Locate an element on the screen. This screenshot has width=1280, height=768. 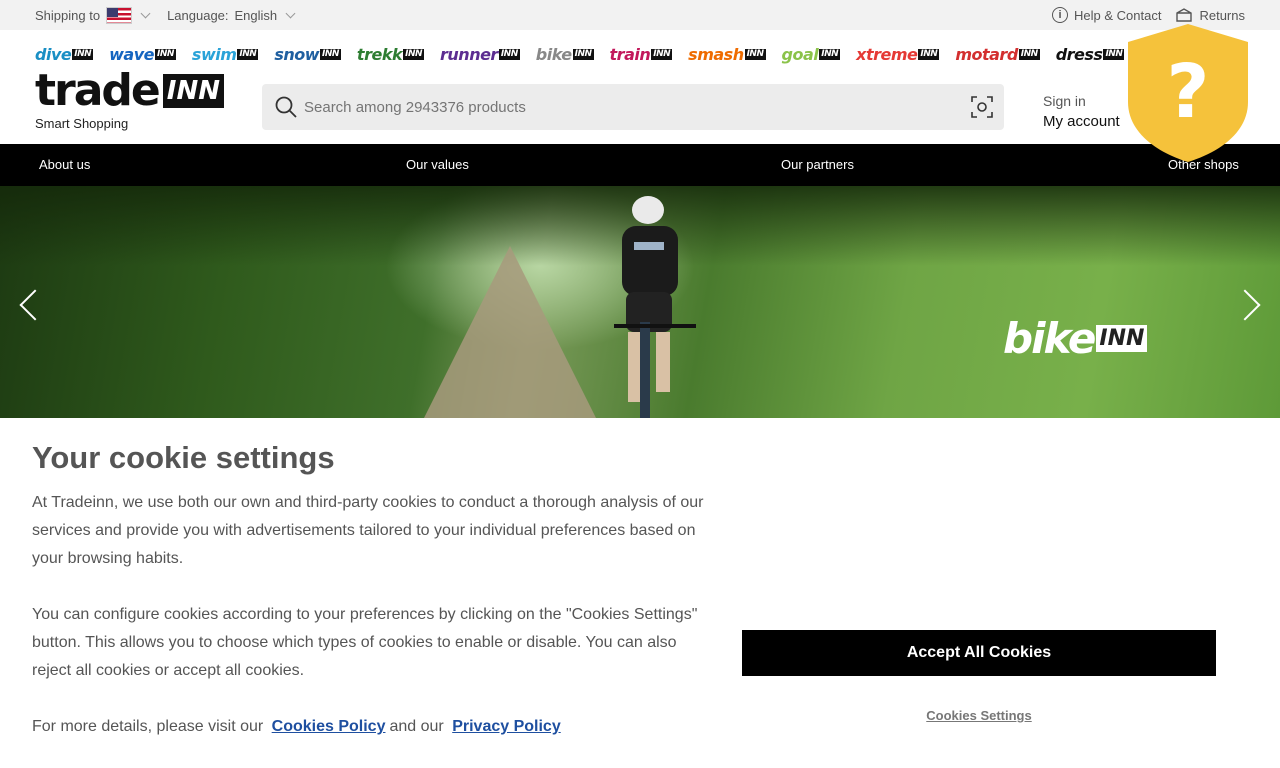
shop-name: swim is located at coordinates (214, 54).